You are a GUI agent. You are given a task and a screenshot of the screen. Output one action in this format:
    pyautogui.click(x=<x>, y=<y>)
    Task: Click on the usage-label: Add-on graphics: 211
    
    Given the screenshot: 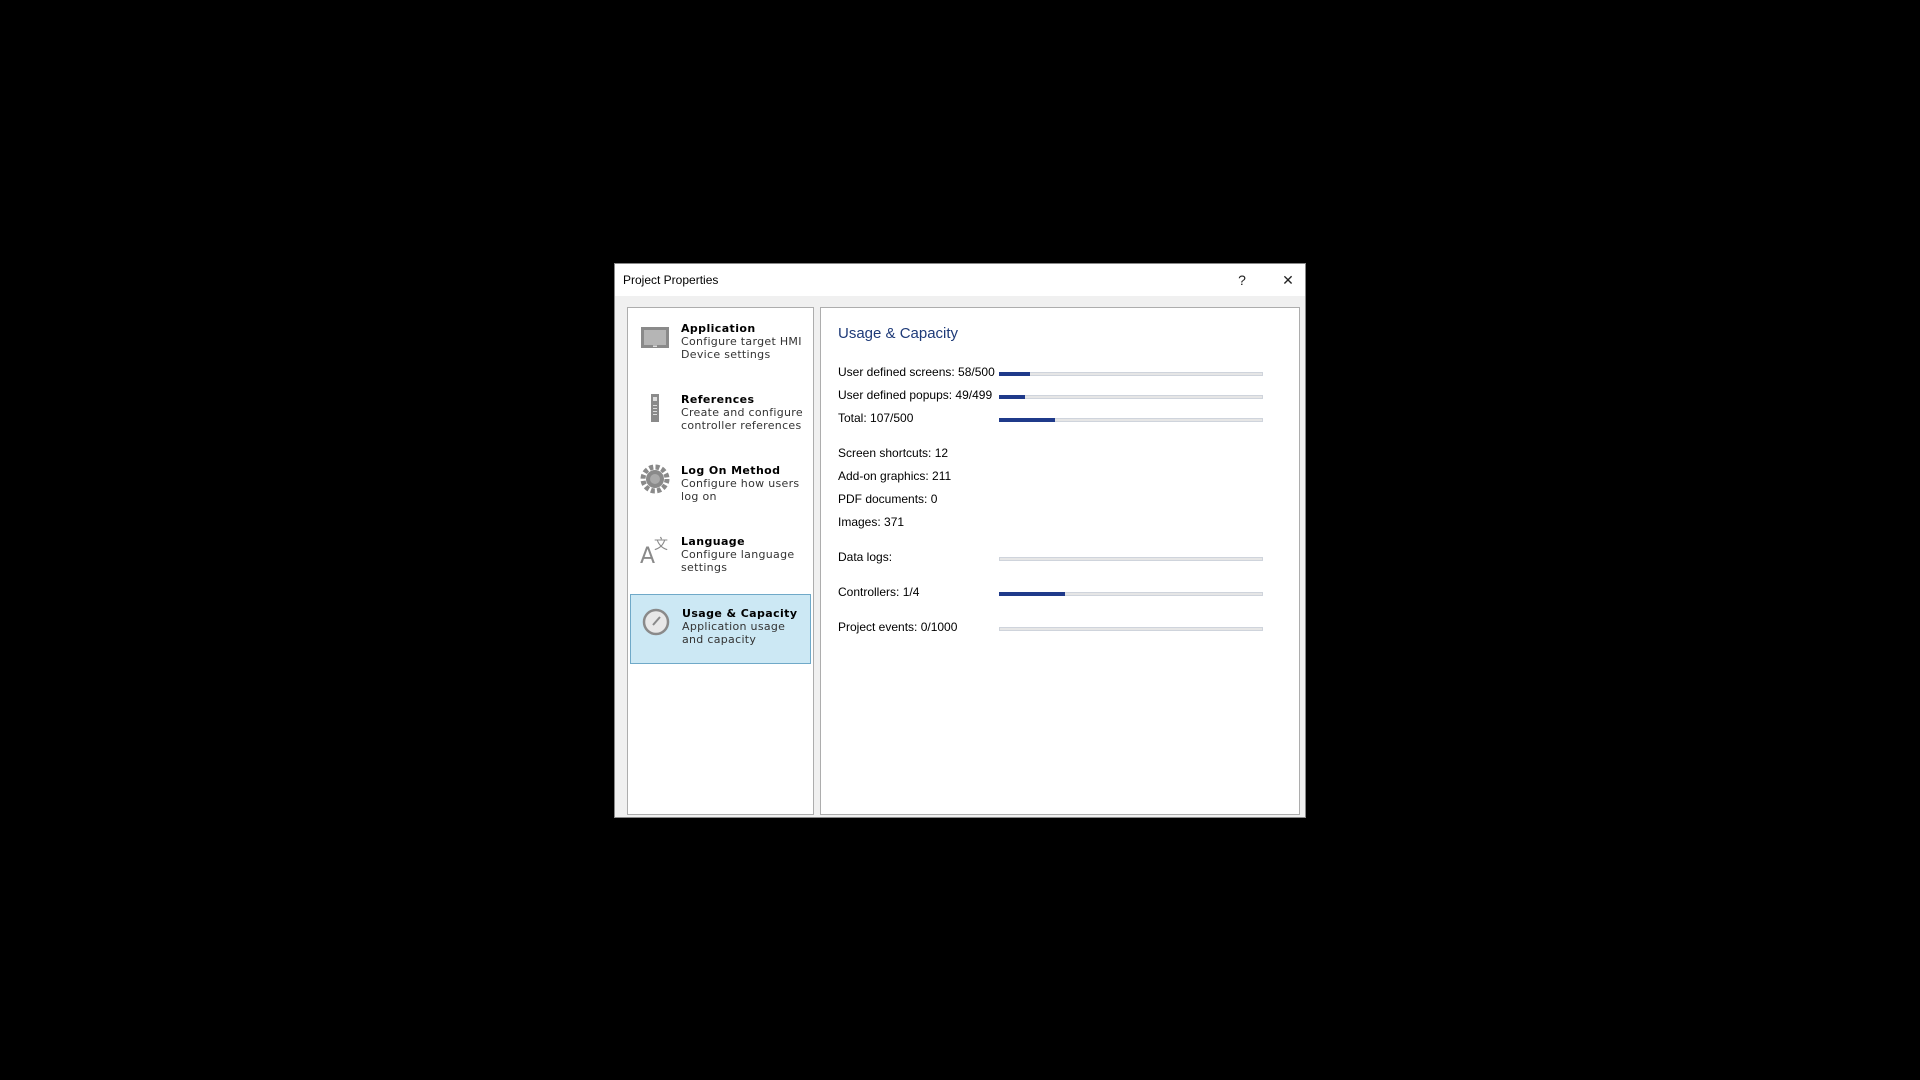 What is the action you would take?
    pyautogui.click(x=895, y=476)
    